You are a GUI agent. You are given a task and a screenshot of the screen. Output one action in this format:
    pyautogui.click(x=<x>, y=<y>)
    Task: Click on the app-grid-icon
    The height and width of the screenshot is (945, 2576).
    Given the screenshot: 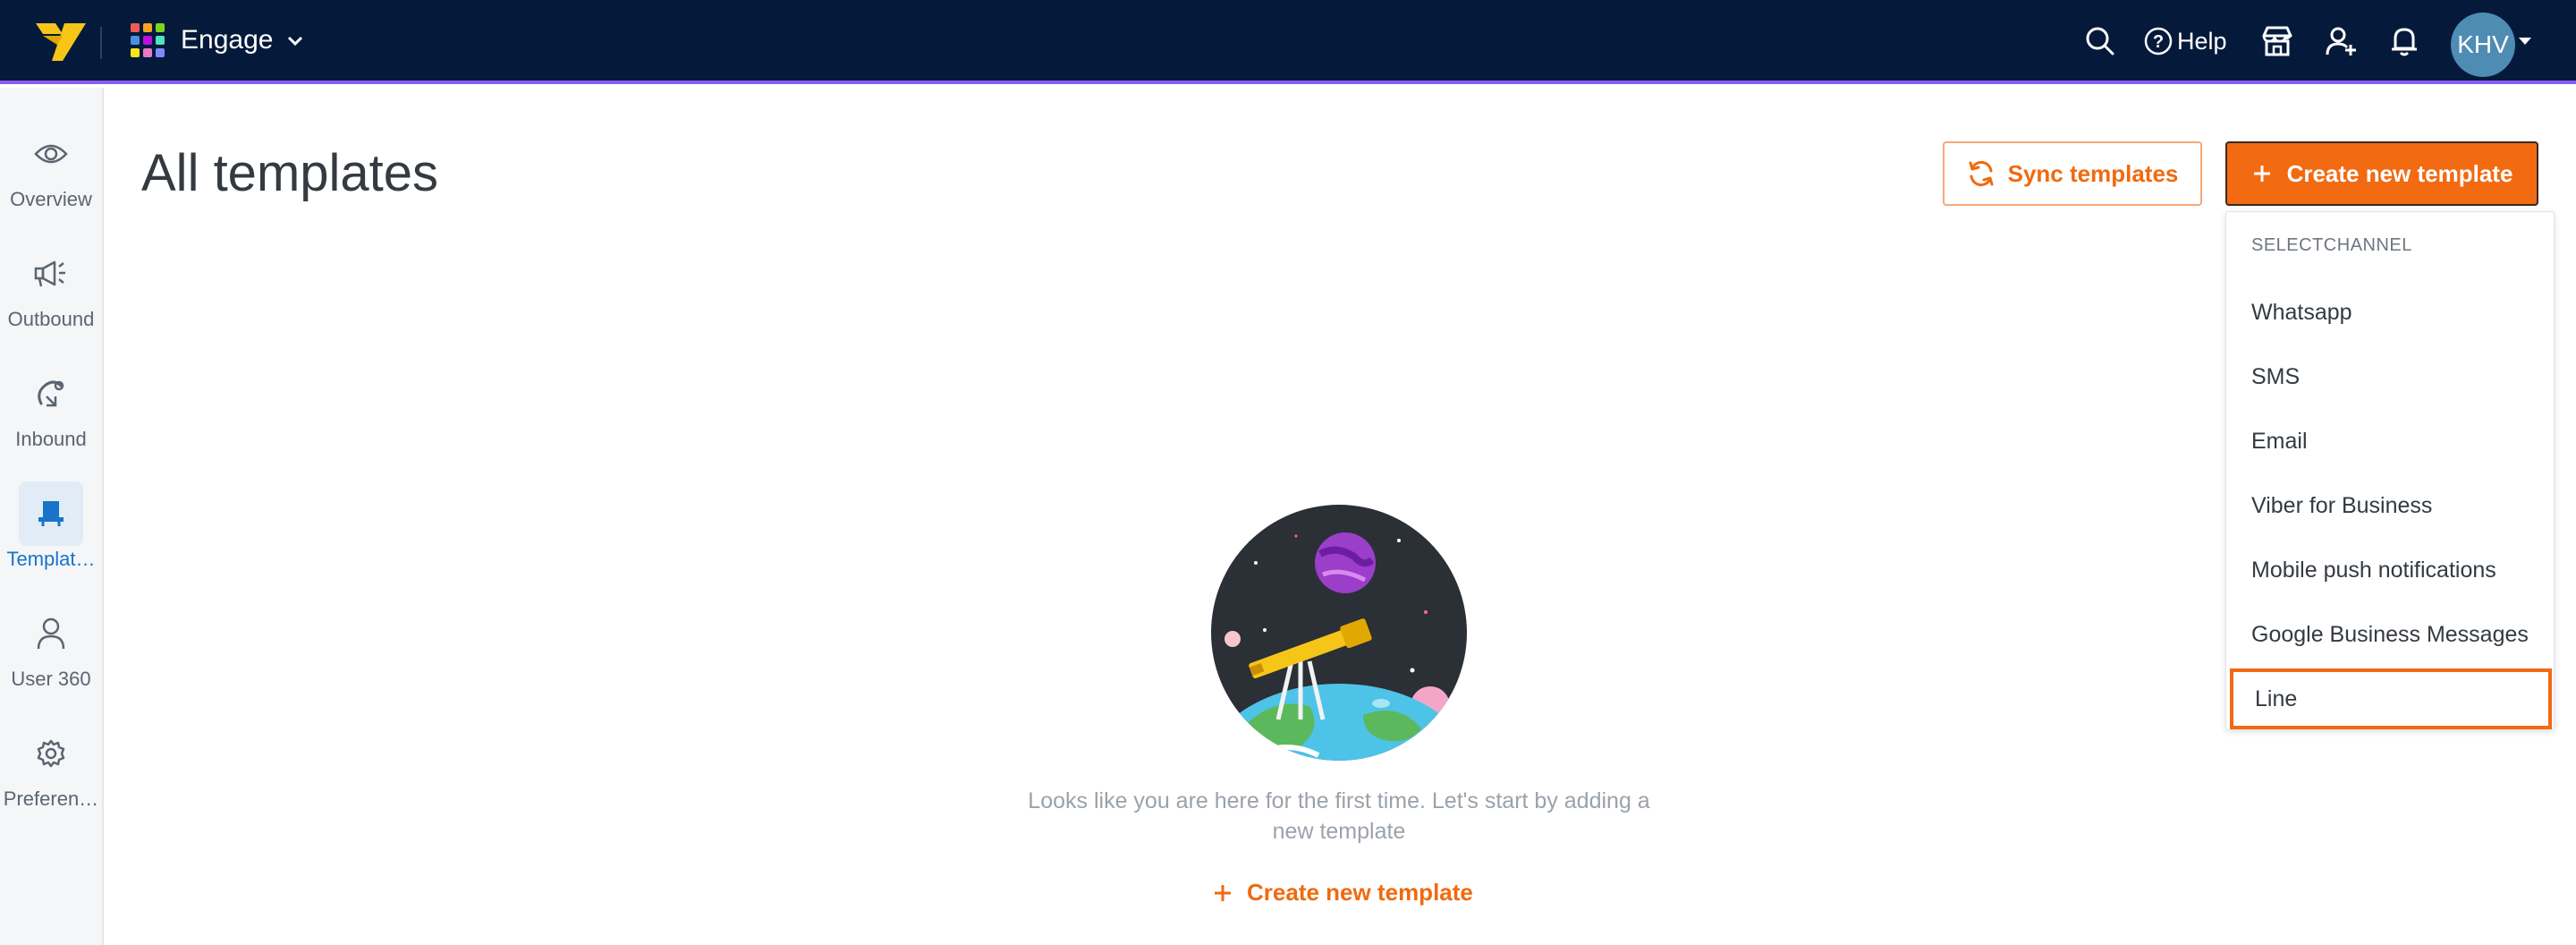 What is the action you would take?
    pyautogui.click(x=148, y=40)
    